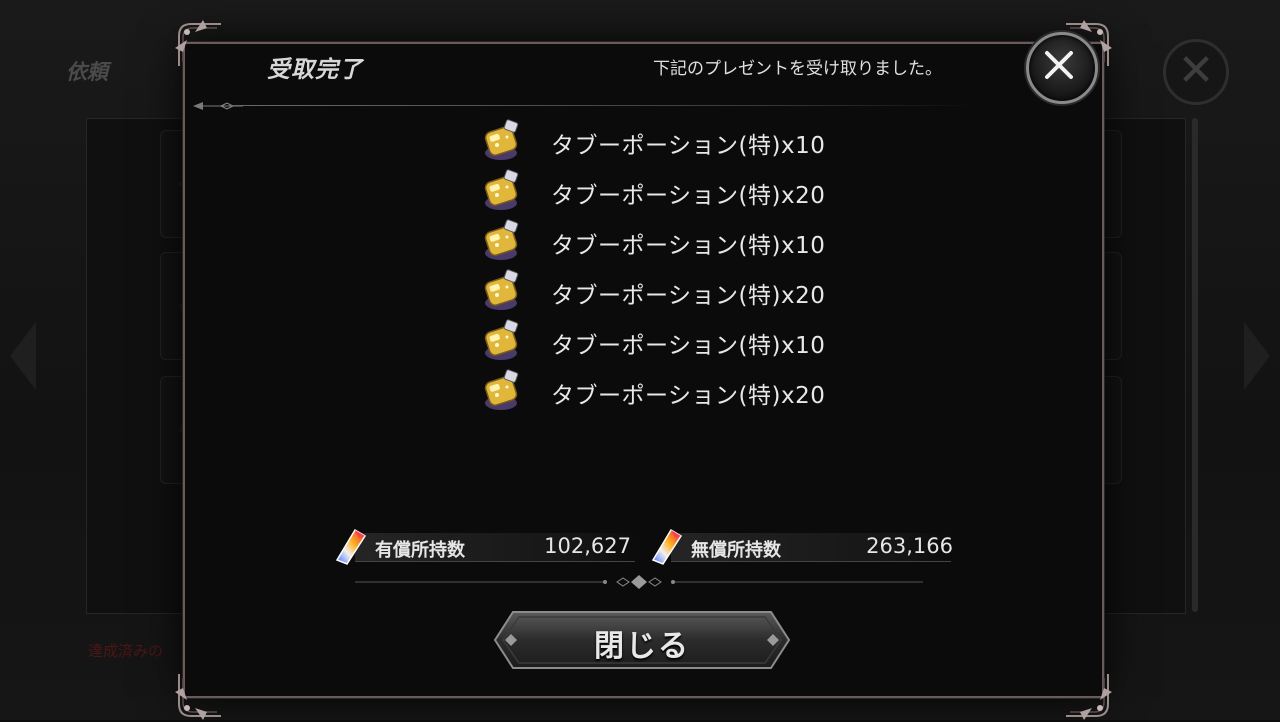 Image resolution: width=1280 pixels, height=722 pixels. What do you see at coordinates (87, 72) in the screenshot?
I see `background-title: 依頼` at bounding box center [87, 72].